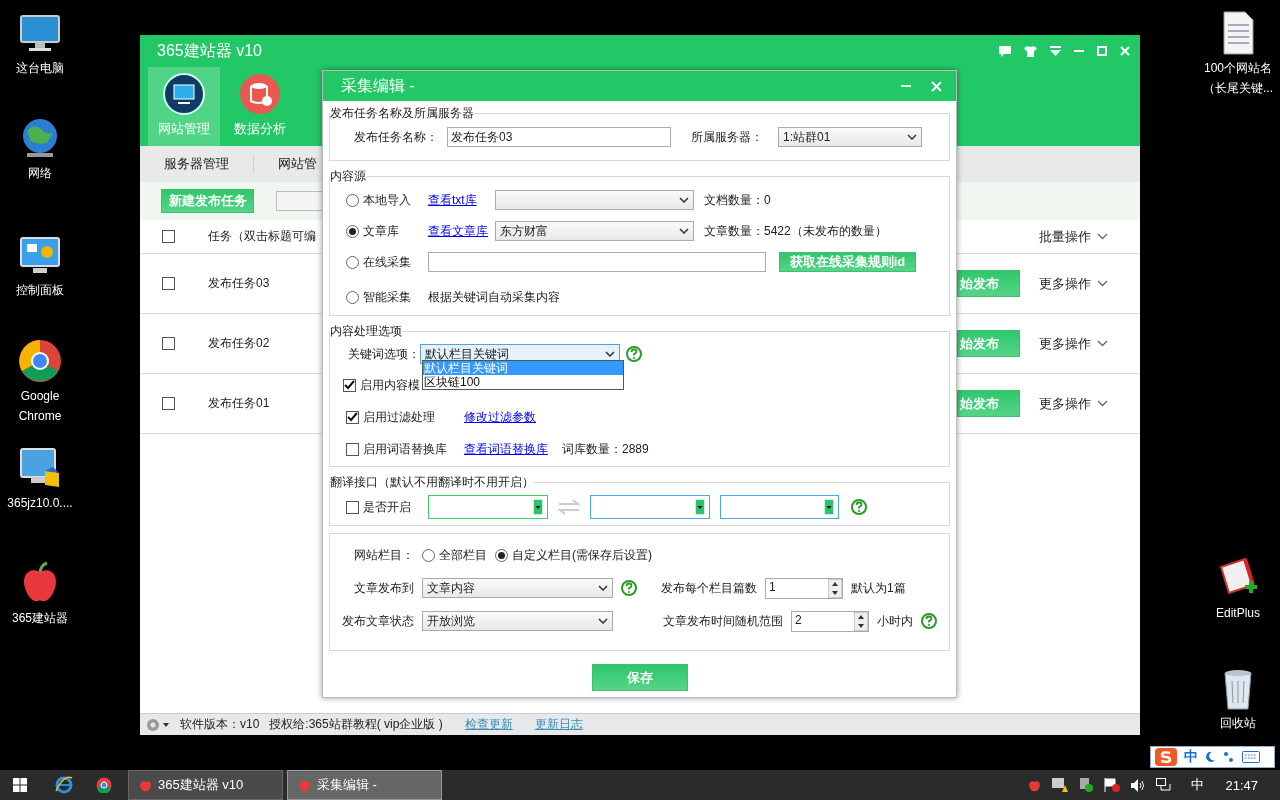 The width and height of the screenshot is (1280, 800). Describe the element at coordinates (387, 507) in the screenshot. I see `checkbox-label: 是否开启` at that location.